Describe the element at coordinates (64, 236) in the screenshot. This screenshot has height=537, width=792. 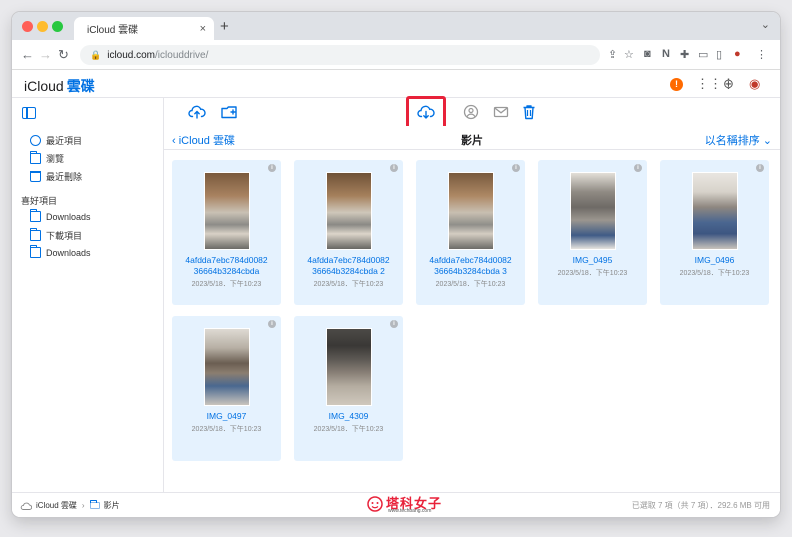
I see `sidebar-item-label: 下載項目` at that location.